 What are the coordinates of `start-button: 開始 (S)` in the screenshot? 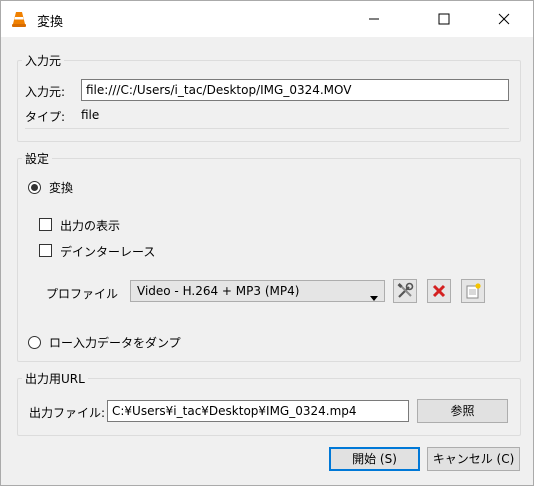 It's located at (374, 459).